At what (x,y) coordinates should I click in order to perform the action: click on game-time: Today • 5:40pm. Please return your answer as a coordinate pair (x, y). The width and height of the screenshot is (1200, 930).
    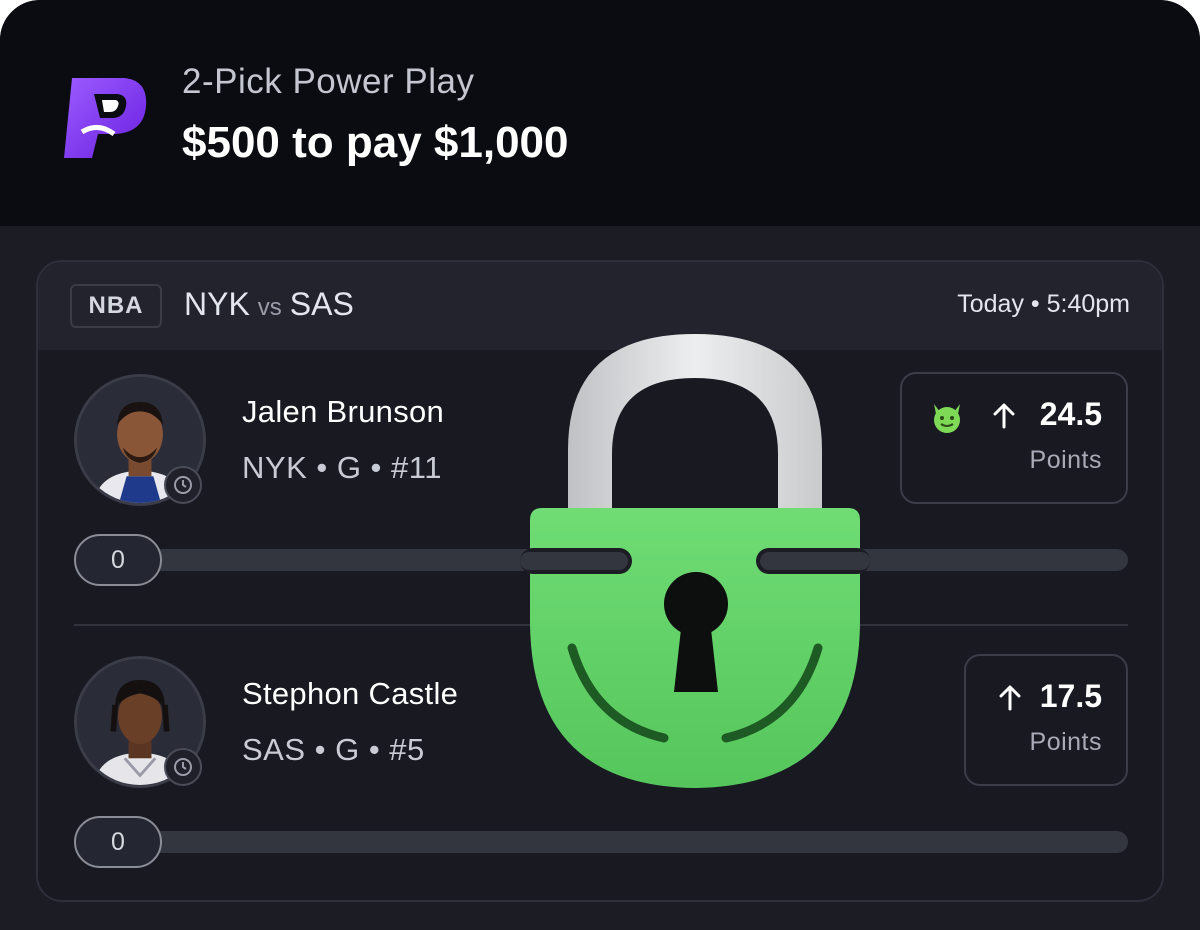
    Looking at the image, I should click on (1043, 304).